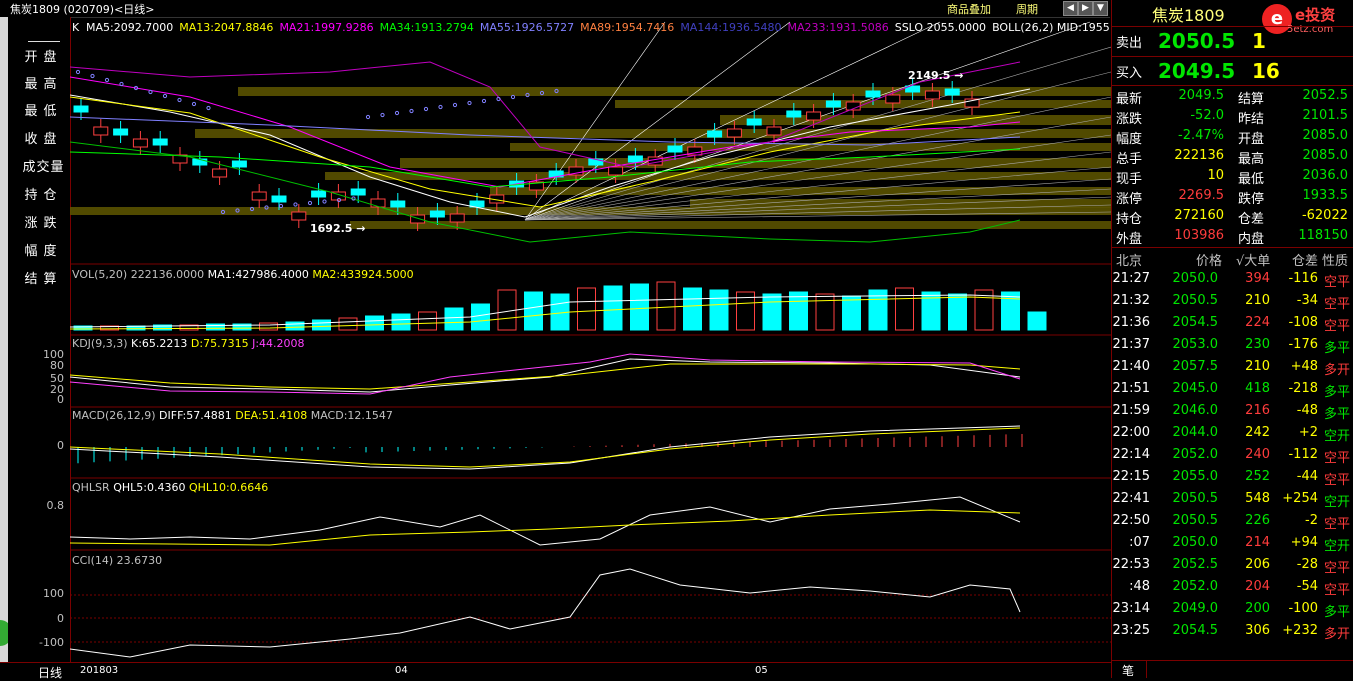 Image resolution: width=1353 pixels, height=681 pixels. Describe the element at coordinates (838, 27) in the screenshot. I see `ma-legend-item: MA233:1931.5086` at that location.